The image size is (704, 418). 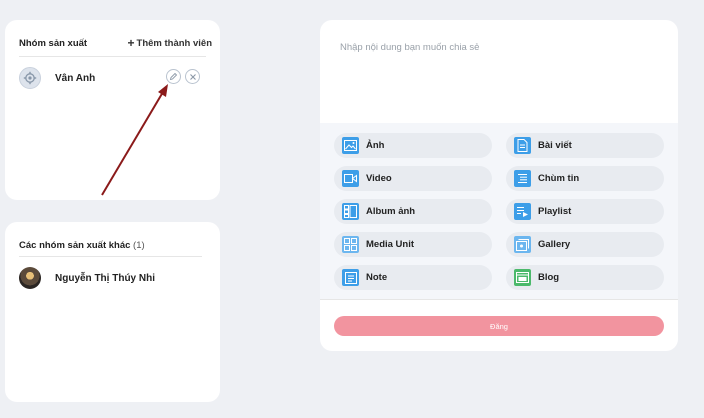 I want to click on playlist-button: Playlist, so click(x=585, y=211).